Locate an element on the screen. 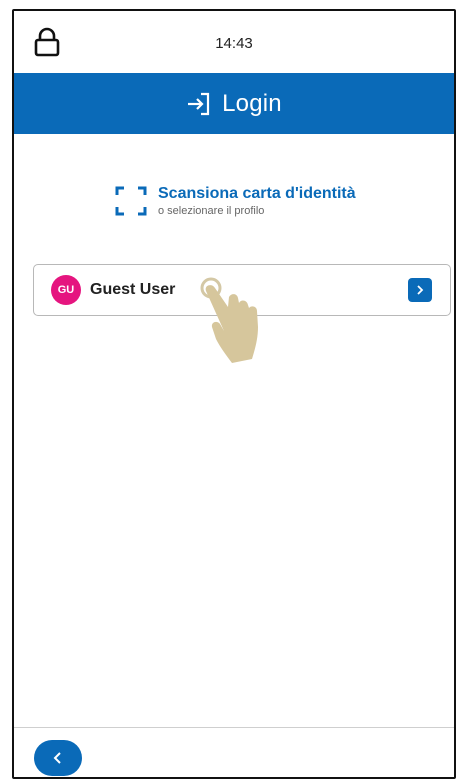  tap-hand-icon is located at coordinates (229, 320).